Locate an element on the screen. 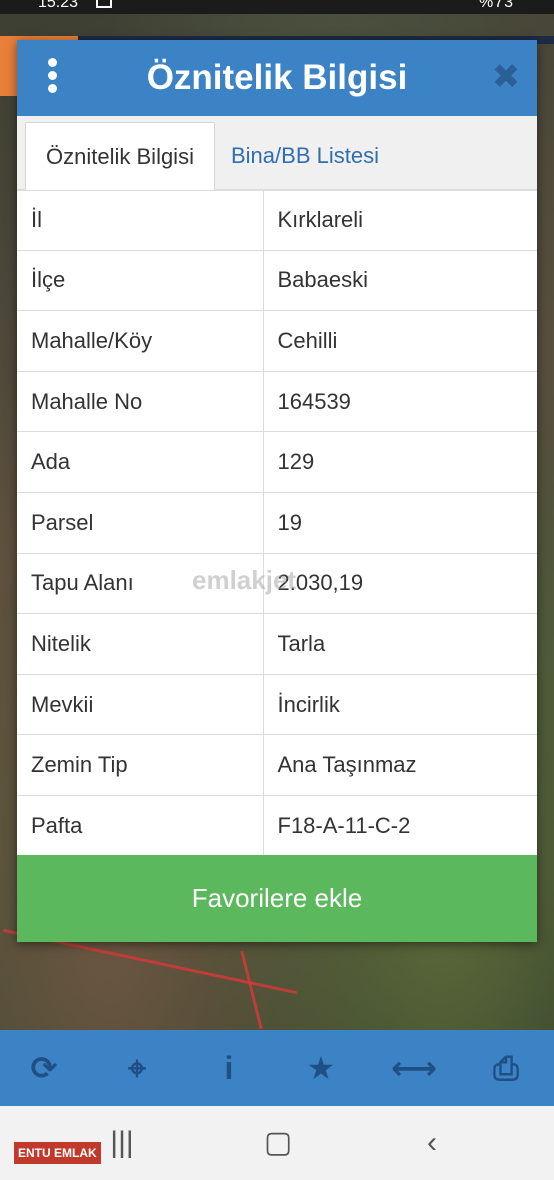 This screenshot has width=554, height=1180. star-icon: ★ is located at coordinates (321, 1068).